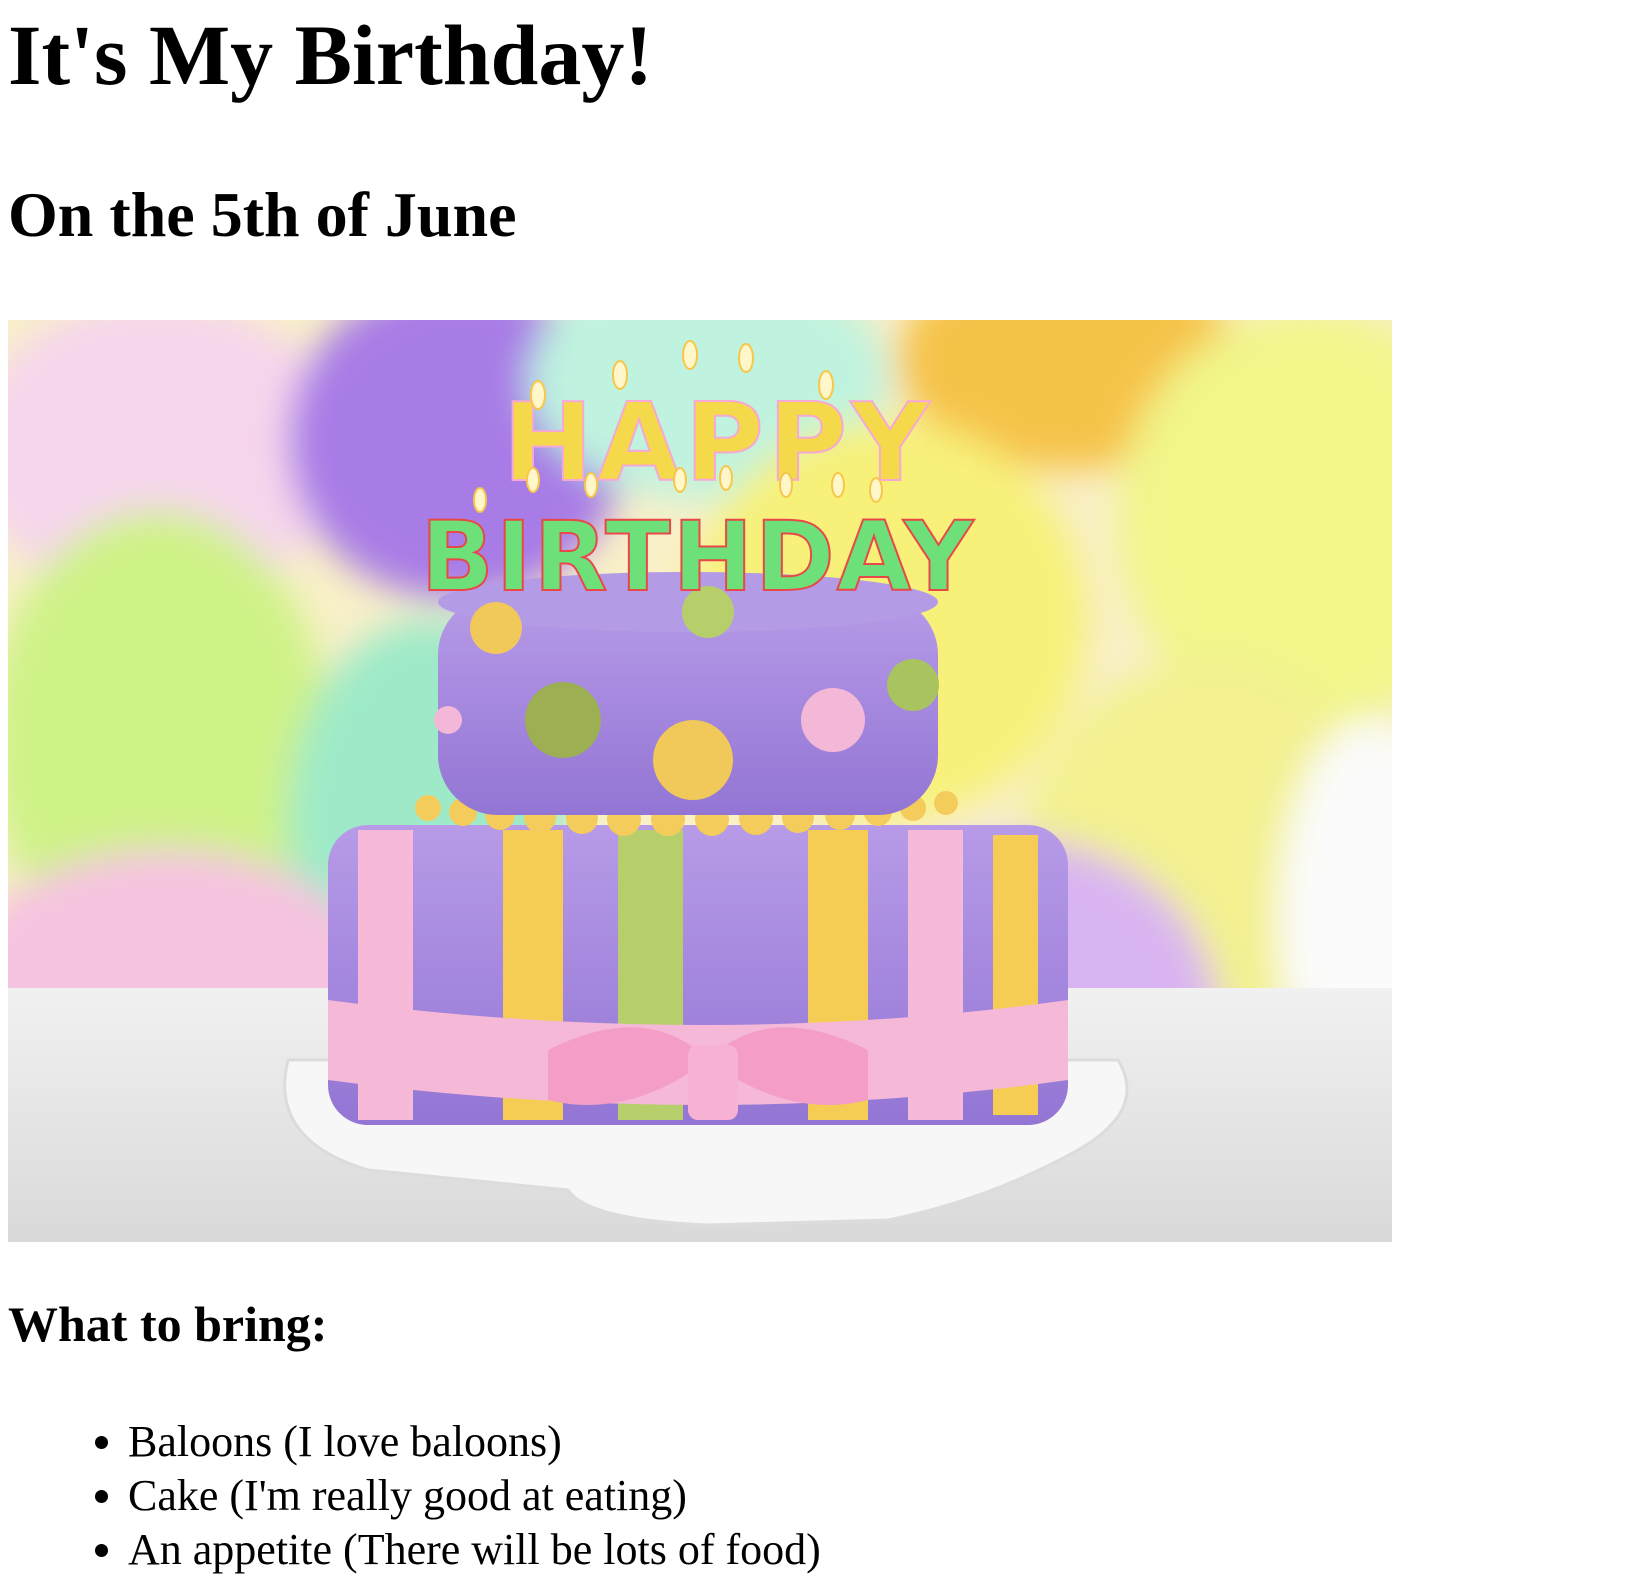 The image size is (1628, 1588). I want to click on list-item: An appetite (There will be lots of food), so click(474, 1550).